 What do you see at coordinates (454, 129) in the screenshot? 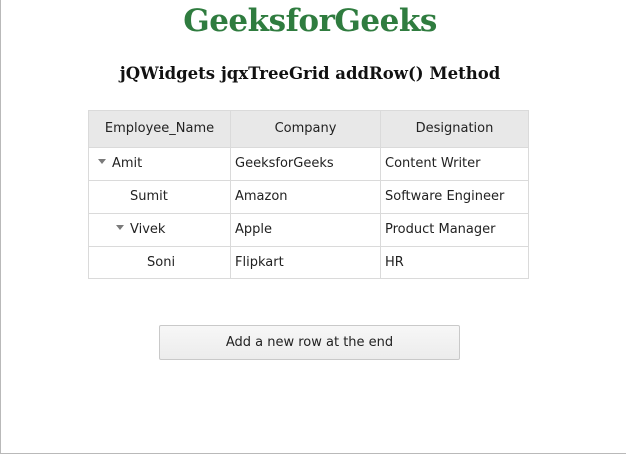
I see `column-header-designation: Designation` at bounding box center [454, 129].